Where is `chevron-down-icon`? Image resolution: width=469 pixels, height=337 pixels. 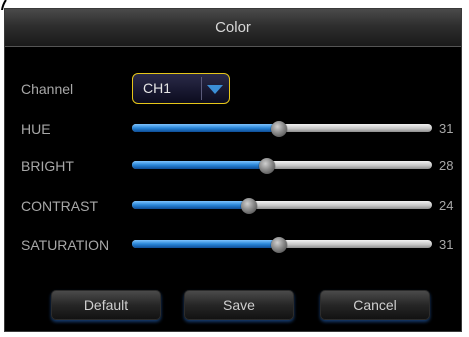
chevron-down-icon is located at coordinates (215, 89).